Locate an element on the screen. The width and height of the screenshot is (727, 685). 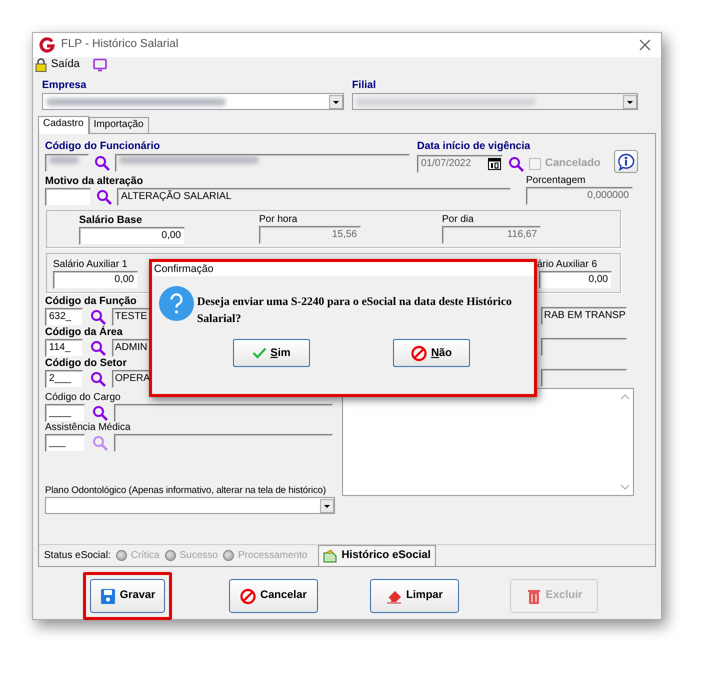
action-button: Gravar is located at coordinates (127, 596).